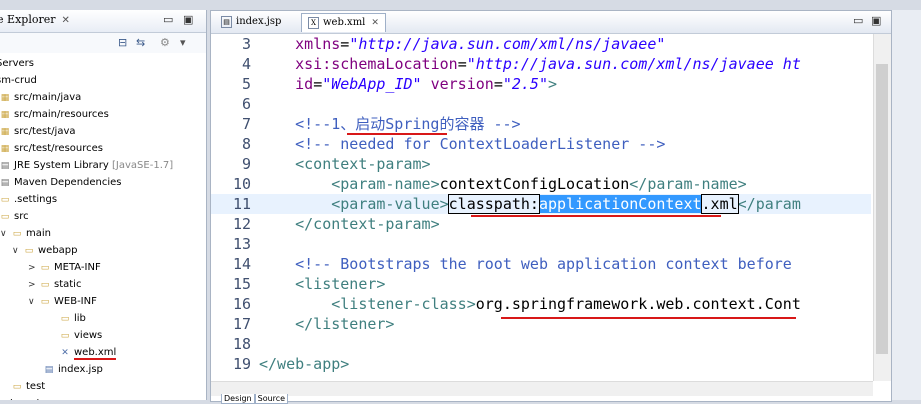  Describe the element at coordinates (38, 132) in the screenshot. I see `tree-item-src-test-java: ▦ src/test/java` at that location.